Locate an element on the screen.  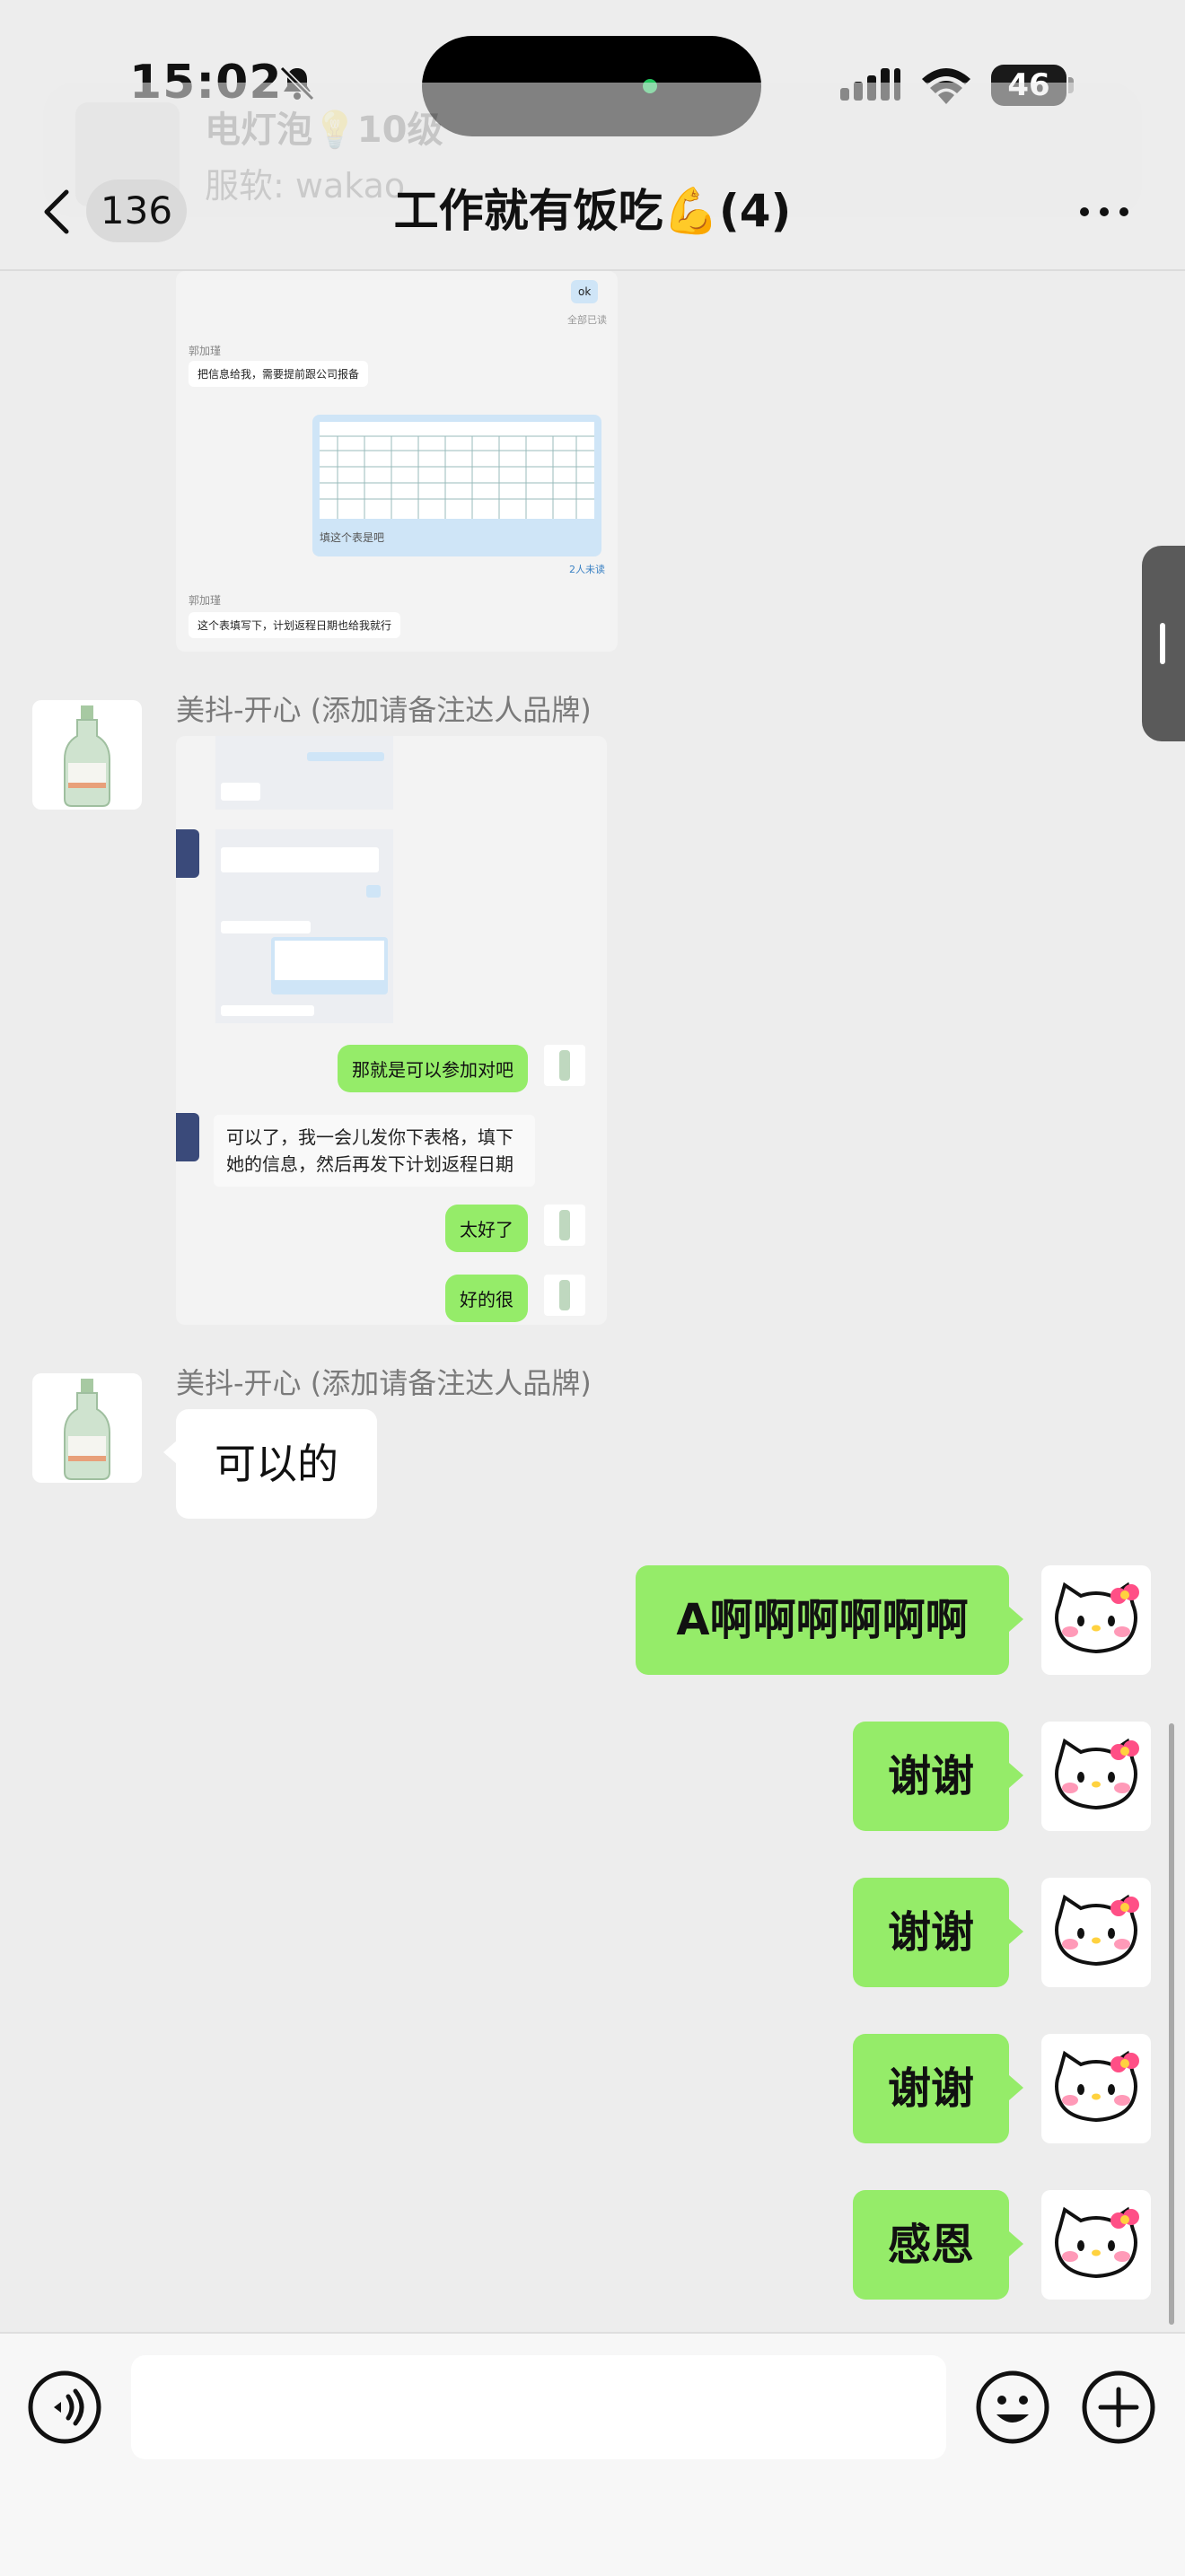
mini-text-2: 这个表填写下，计划返程日期也给我就行 is located at coordinates (295, 625).